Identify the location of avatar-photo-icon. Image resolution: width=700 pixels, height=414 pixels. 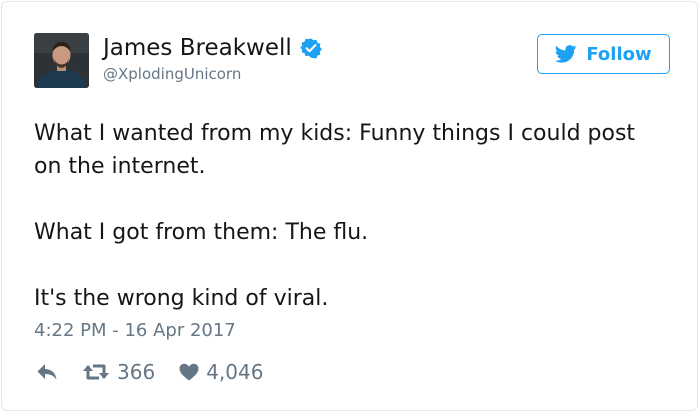
(61, 60).